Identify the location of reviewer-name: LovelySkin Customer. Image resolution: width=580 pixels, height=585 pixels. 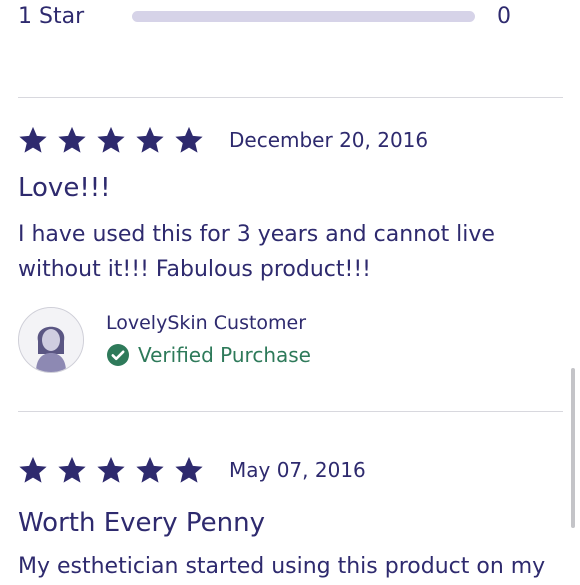
(206, 323).